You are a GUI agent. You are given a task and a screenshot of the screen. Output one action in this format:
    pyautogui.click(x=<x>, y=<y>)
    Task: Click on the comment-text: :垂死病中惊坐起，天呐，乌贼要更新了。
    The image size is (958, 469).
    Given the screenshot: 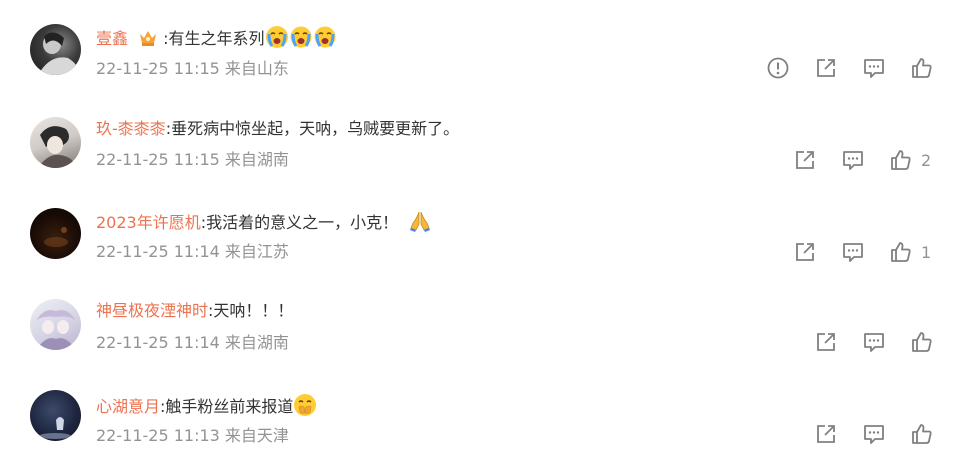 What is the action you would take?
    pyautogui.click(x=312, y=128)
    